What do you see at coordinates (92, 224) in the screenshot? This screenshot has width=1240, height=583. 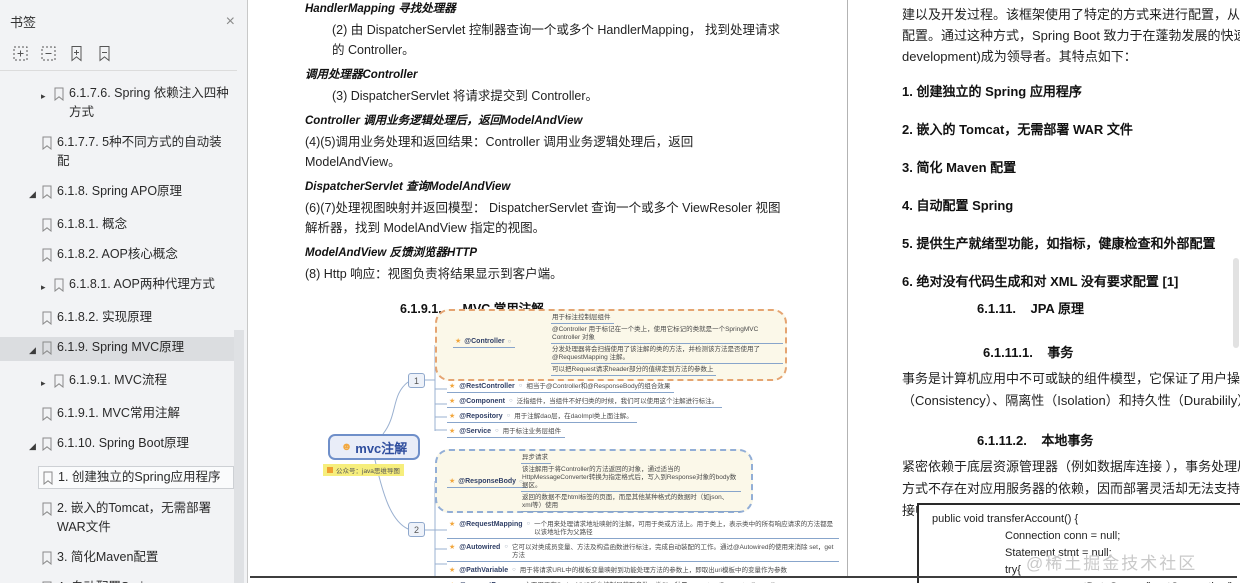 I see `bookmark-item-label: 6.1.8.1. 概念` at bounding box center [92, 224].